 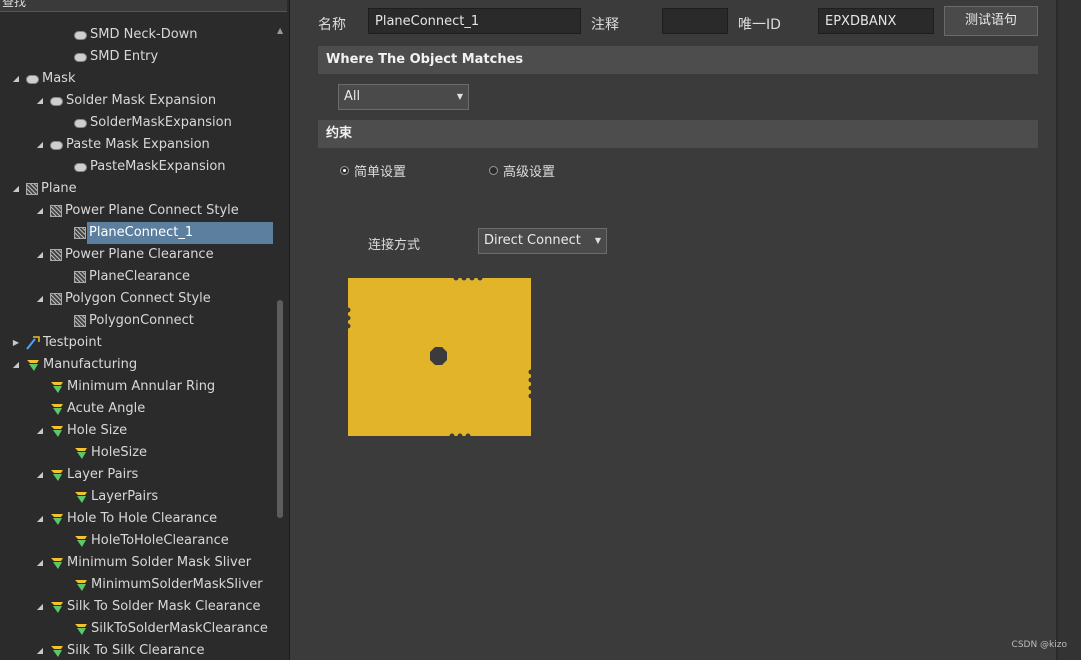 What do you see at coordinates (125, 496) in the screenshot?
I see `tree-item-label: LayerPairs` at bounding box center [125, 496].